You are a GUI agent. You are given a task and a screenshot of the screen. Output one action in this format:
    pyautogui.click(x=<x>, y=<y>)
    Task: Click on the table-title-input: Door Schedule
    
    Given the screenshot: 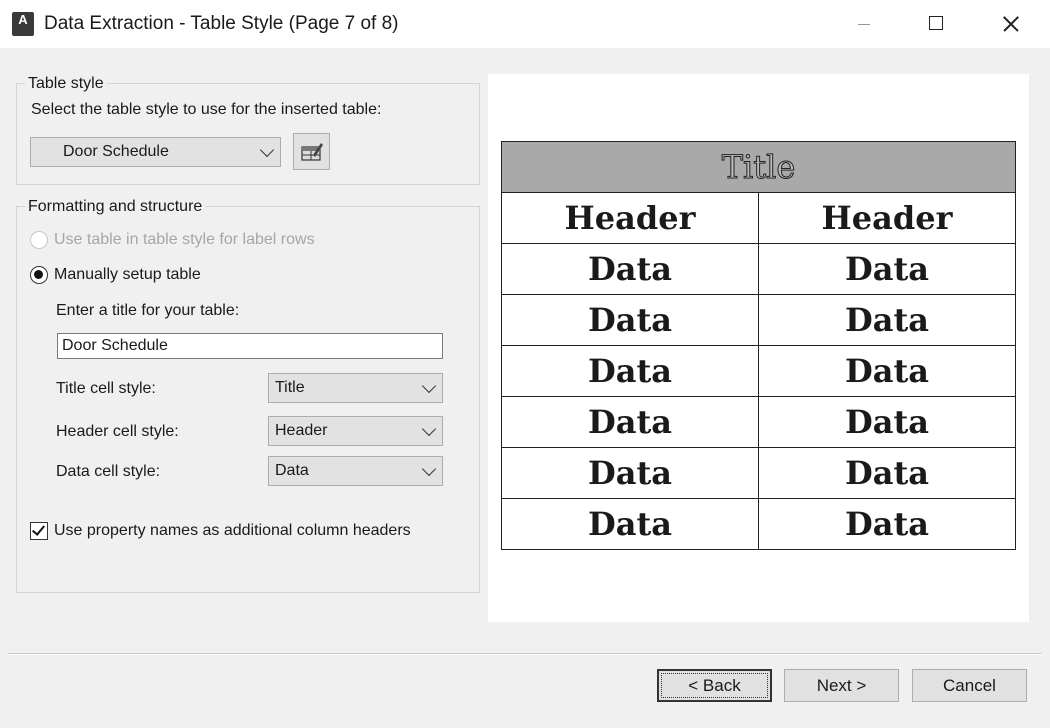 What is the action you would take?
    pyautogui.click(x=250, y=346)
    